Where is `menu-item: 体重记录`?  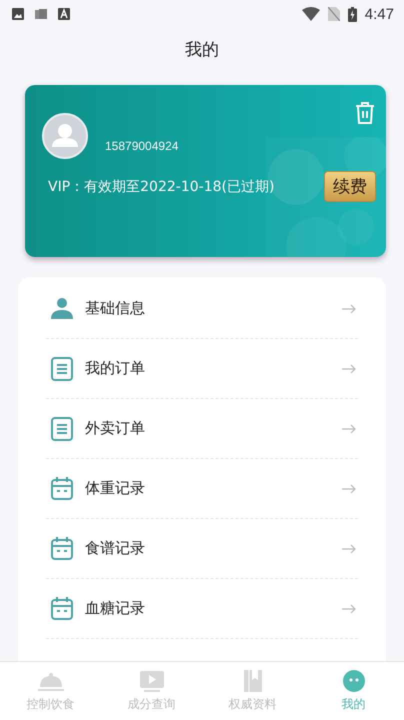 menu-item: 体重记录 is located at coordinates (202, 489).